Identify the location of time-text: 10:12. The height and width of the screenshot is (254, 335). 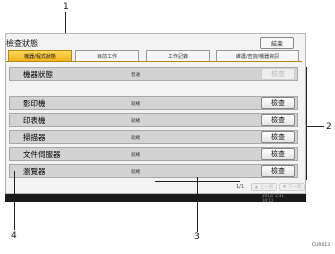
(268, 200).